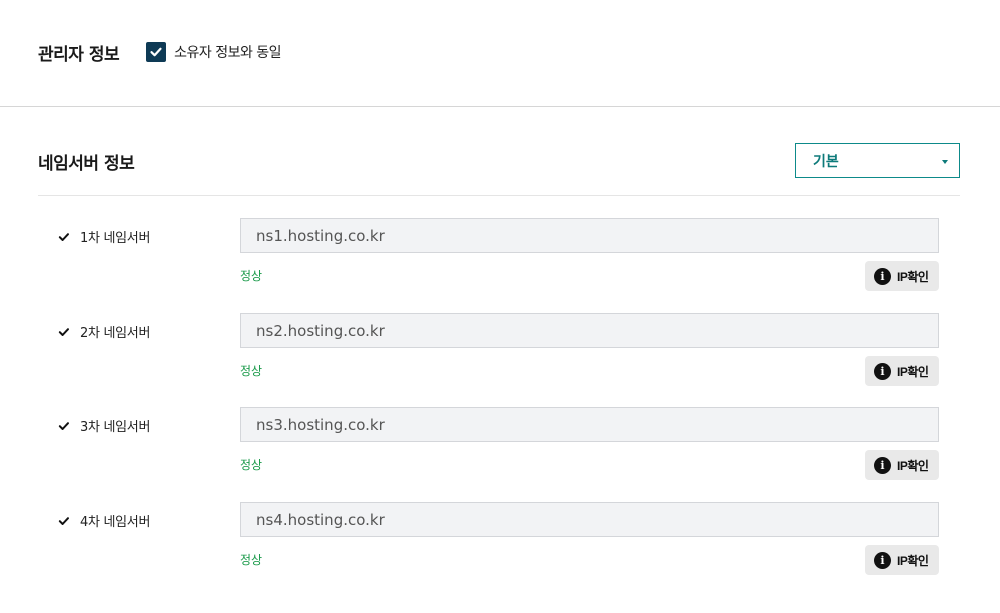 The image size is (1000, 613). Describe the element at coordinates (115, 333) in the screenshot. I see `nameserver-label: 2차 네임서버` at that location.